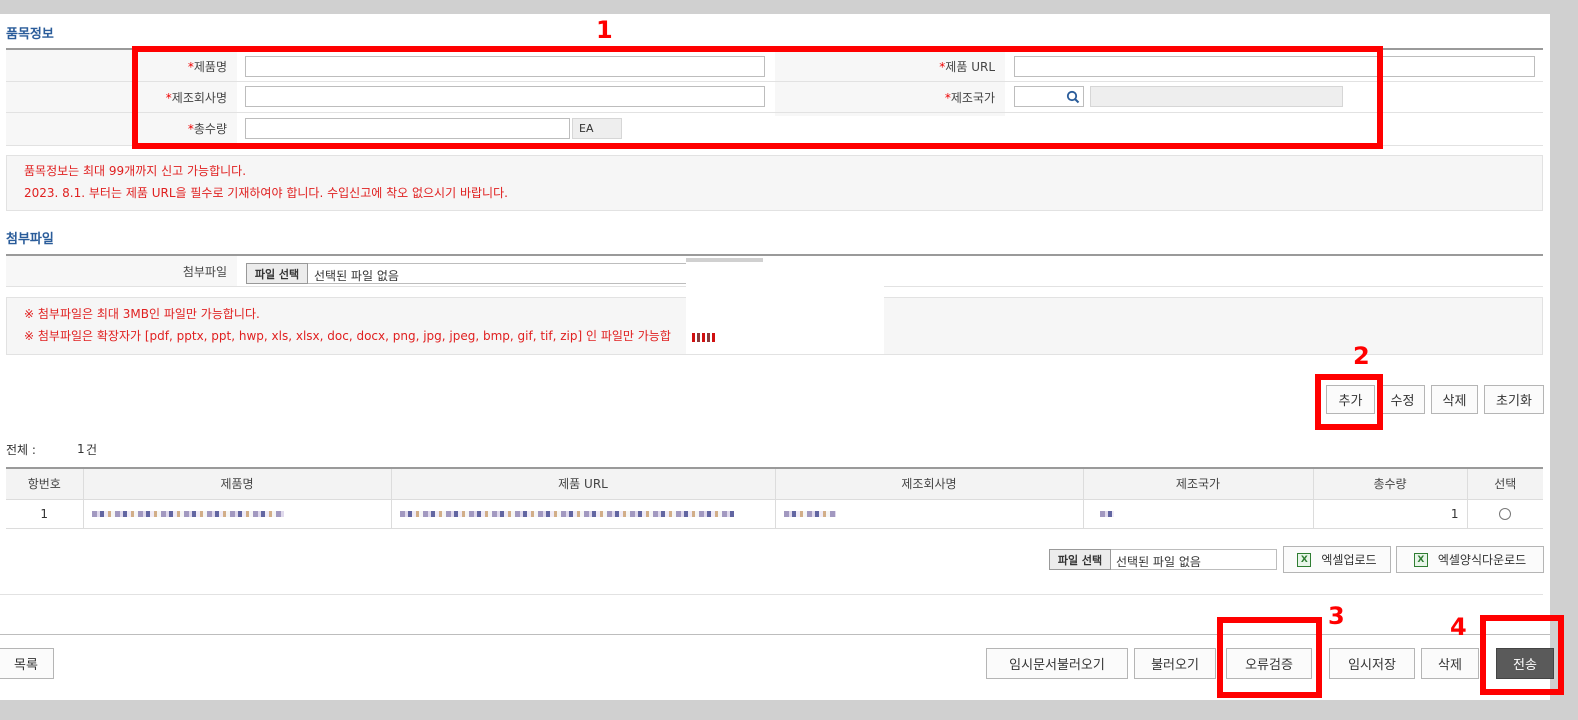  What do you see at coordinates (785, 306) in the screenshot?
I see `redaction-patch` at bounding box center [785, 306].